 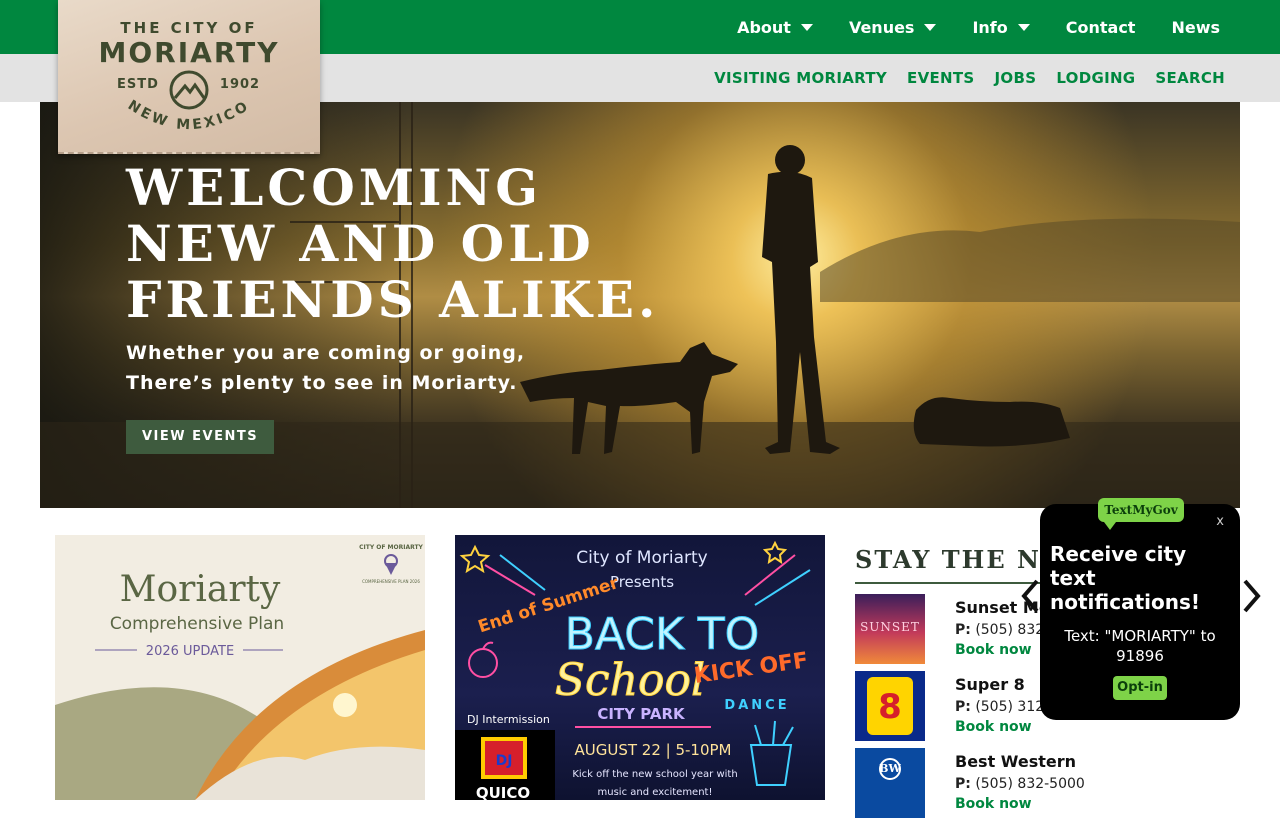 I want to click on textmygov-badge: TextMyGov, so click(x=1141, y=514).